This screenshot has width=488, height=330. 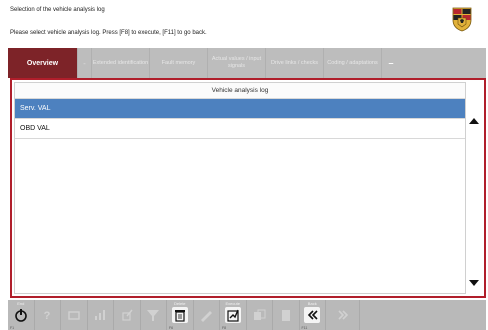 I want to click on copy-icon, so click(x=260, y=314).